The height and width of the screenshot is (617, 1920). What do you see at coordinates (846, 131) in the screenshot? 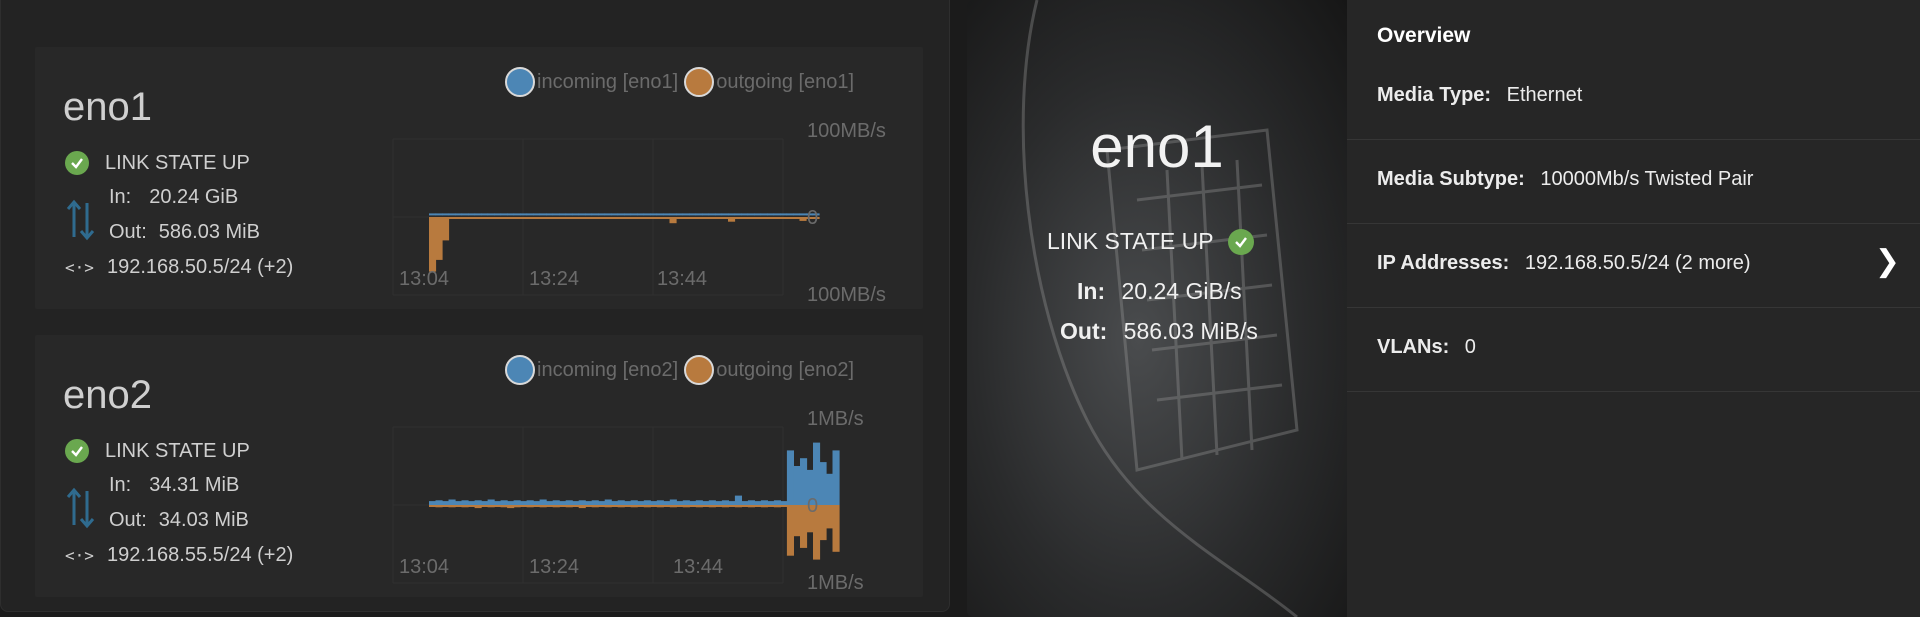
I see `y-axis-label-top: 100MB/s` at bounding box center [846, 131].